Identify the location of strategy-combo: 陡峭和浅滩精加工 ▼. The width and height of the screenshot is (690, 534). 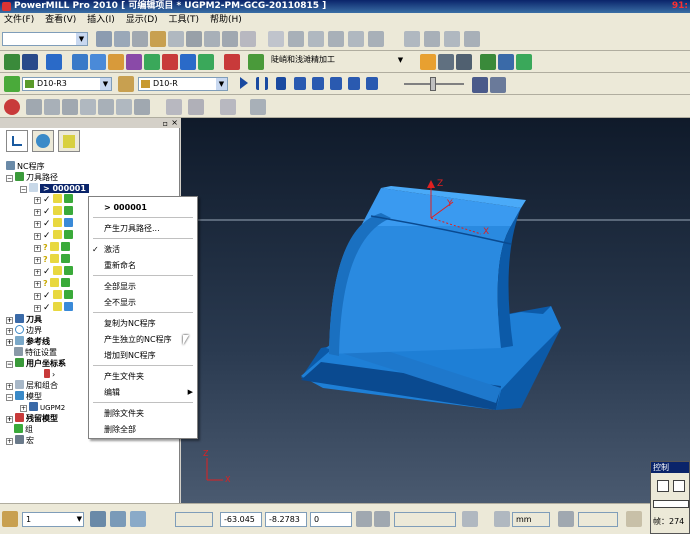
(337, 61).